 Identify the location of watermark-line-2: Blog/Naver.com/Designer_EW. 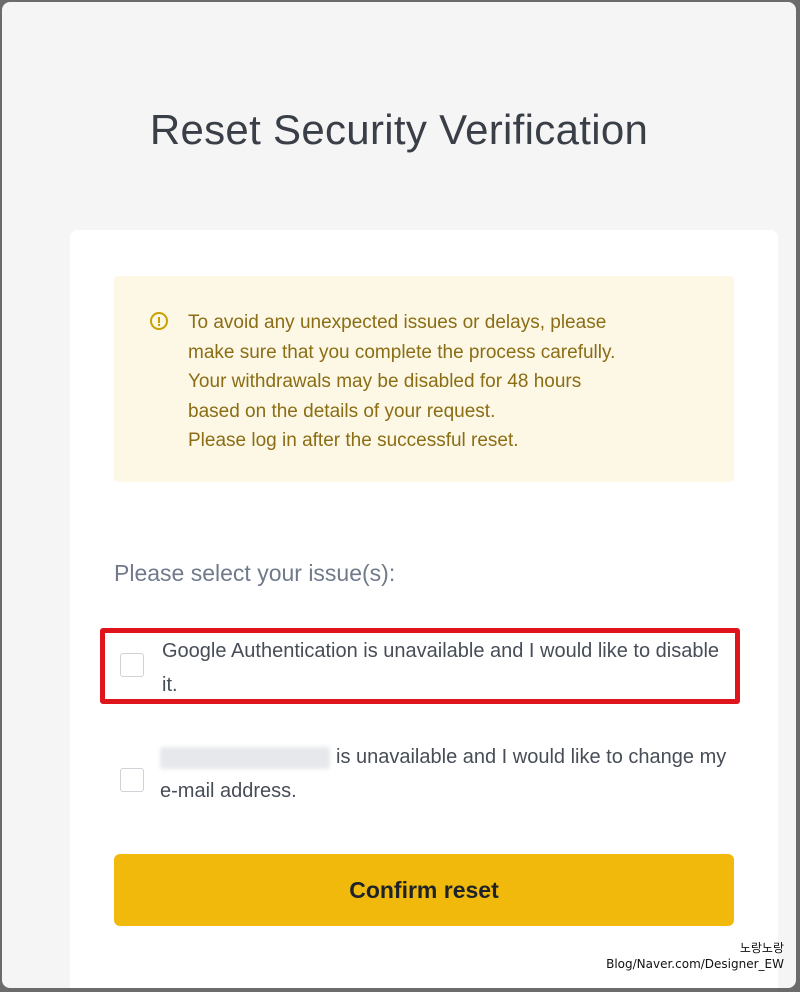
(695, 964).